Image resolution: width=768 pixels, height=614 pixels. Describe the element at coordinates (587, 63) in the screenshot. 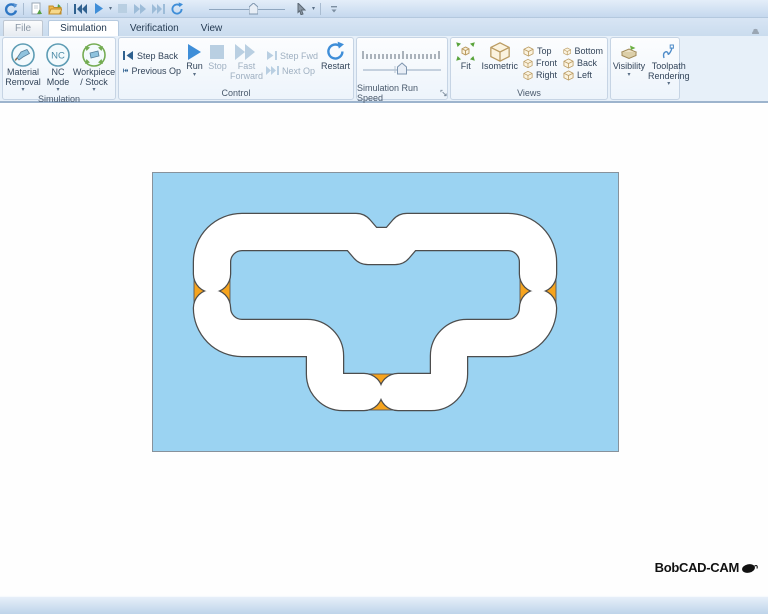

I see `view-back-label: Back` at that location.